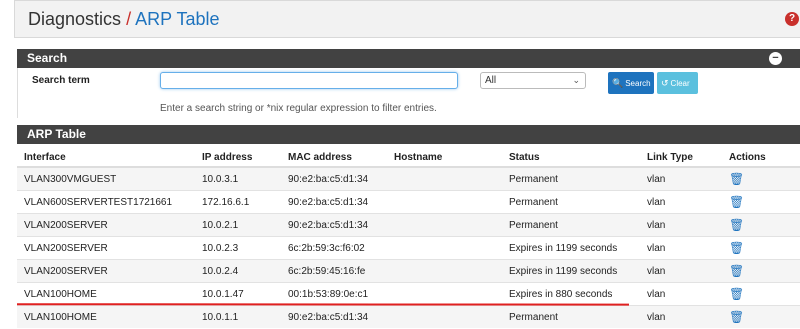 This screenshot has width=800, height=329. I want to click on column-header-link-type: Link Type, so click(681, 158).